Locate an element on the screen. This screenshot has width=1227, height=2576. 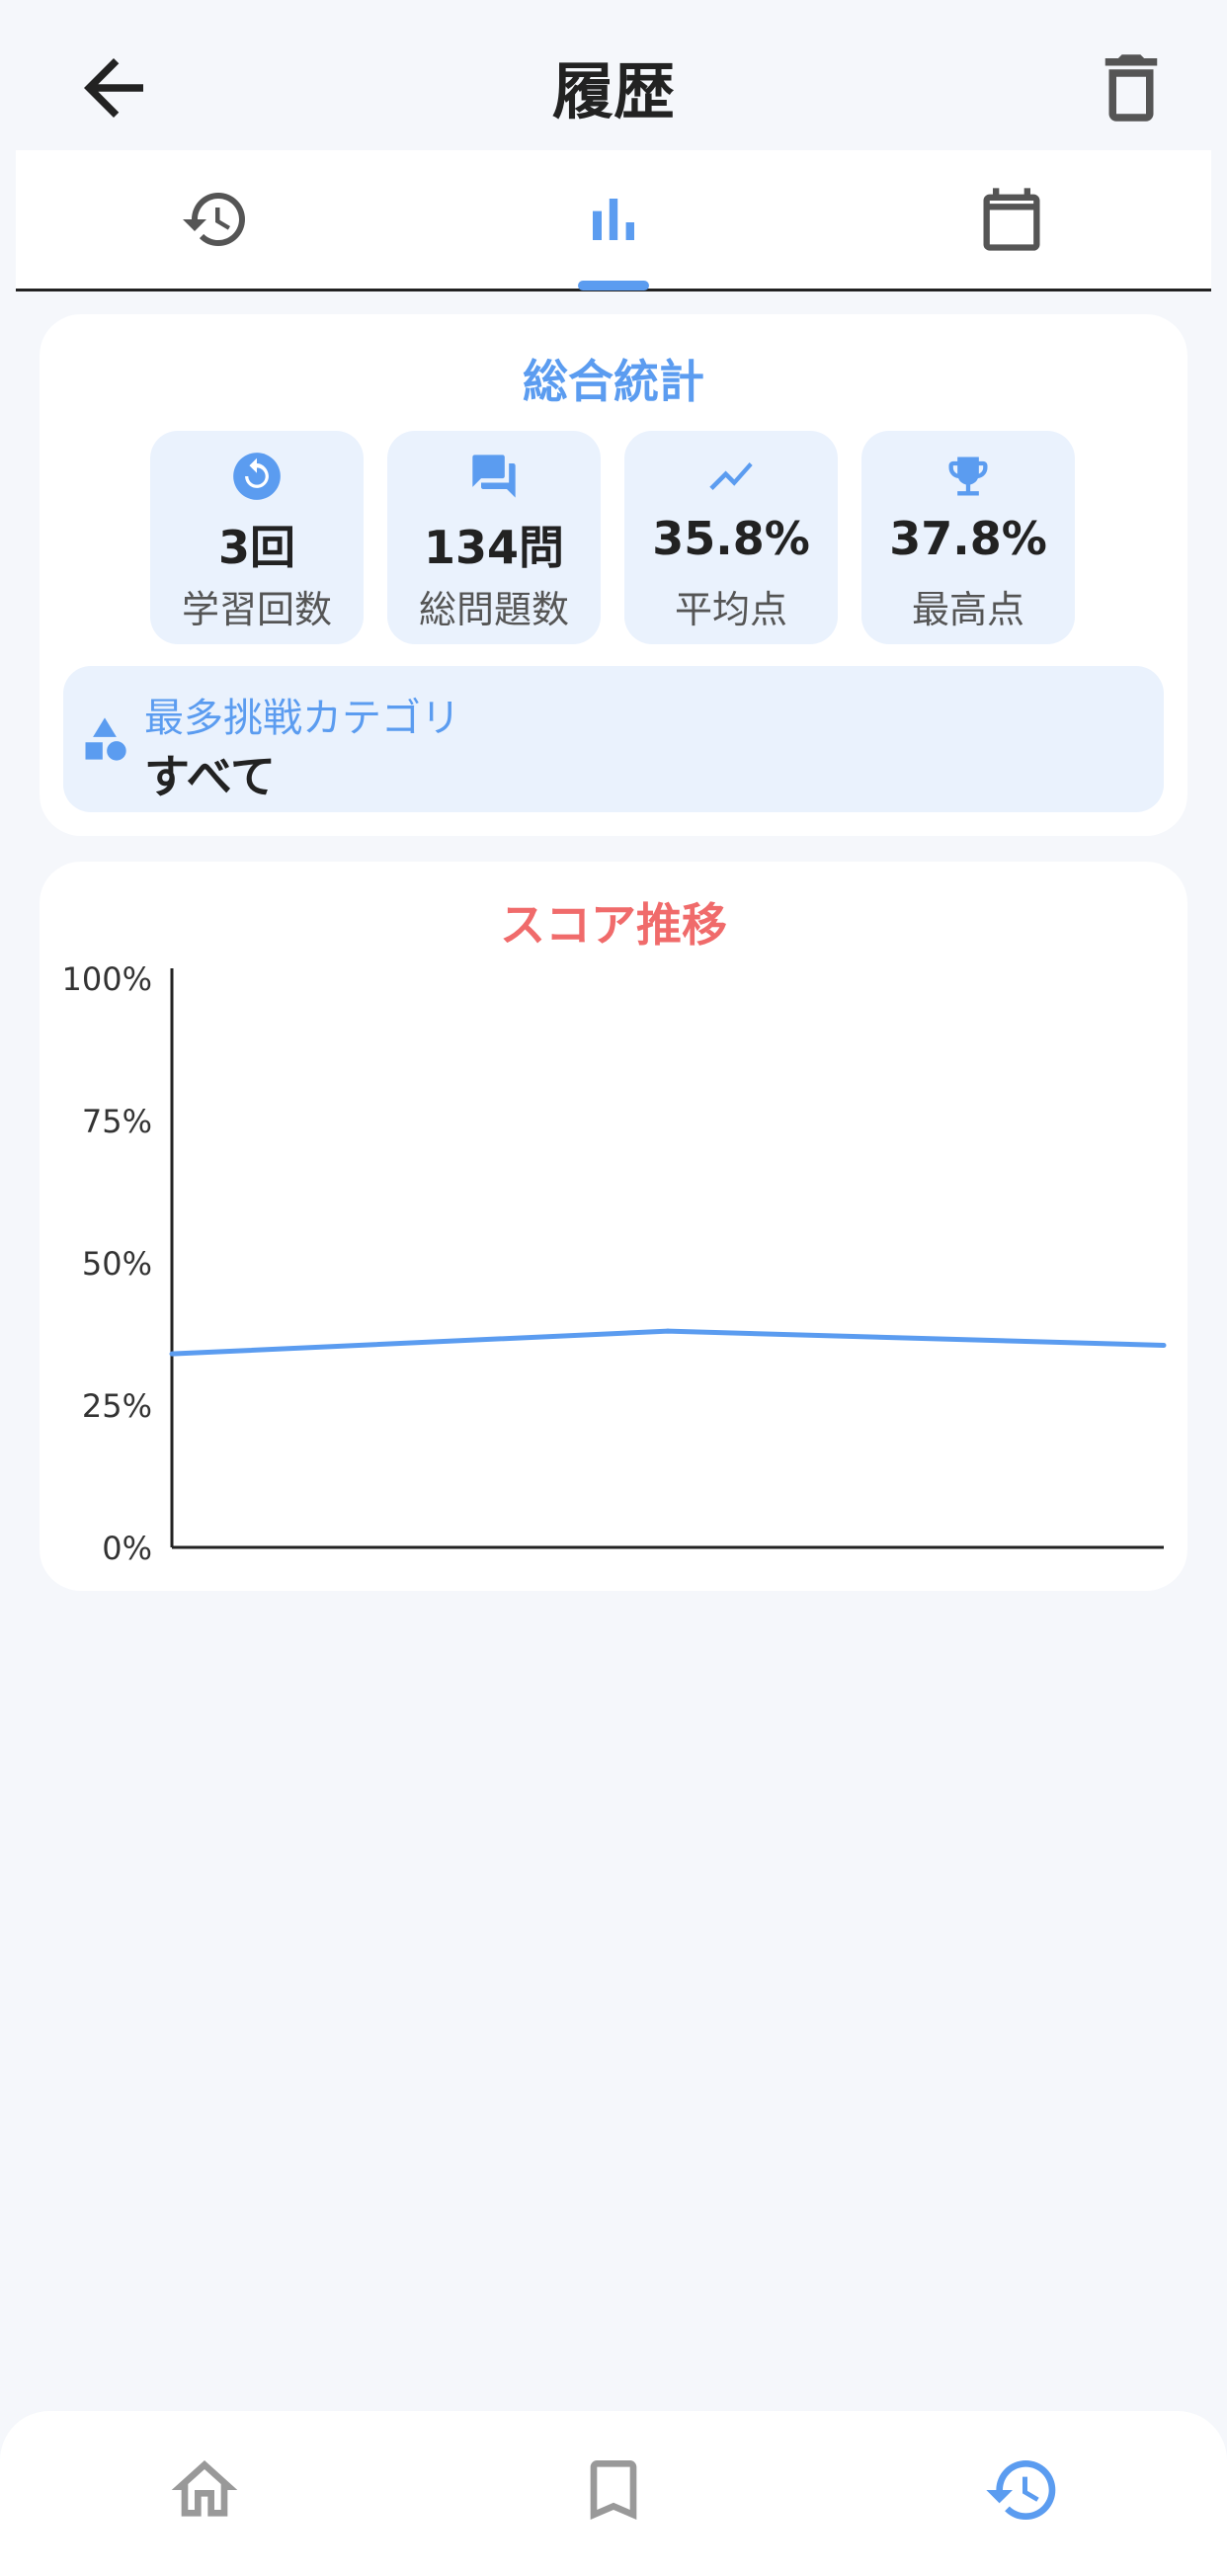
replay-icon is located at coordinates (257, 476).